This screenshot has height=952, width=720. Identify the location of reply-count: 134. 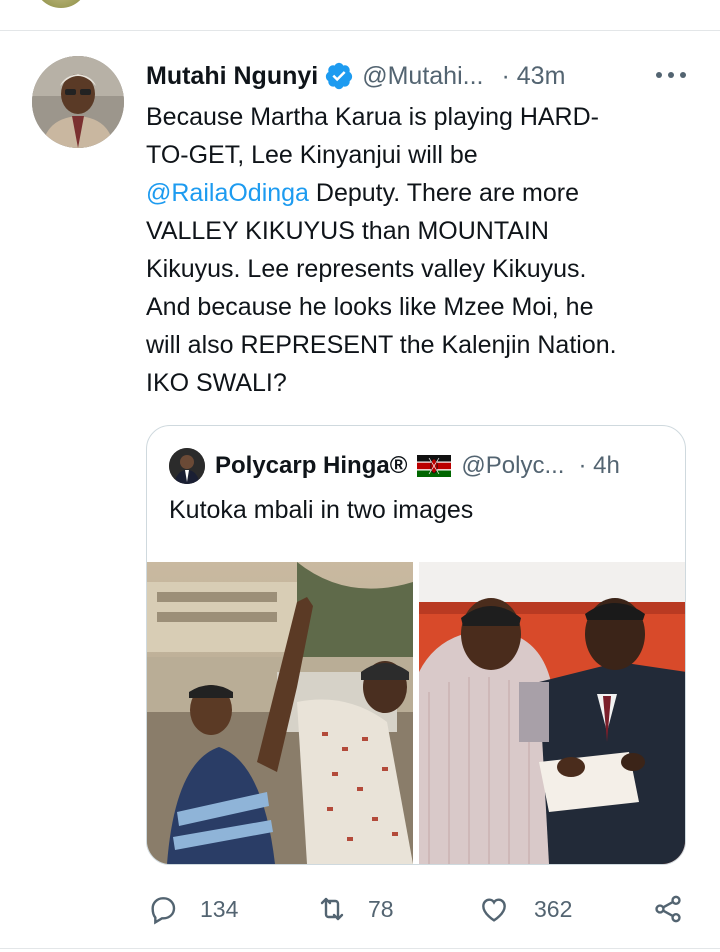
(219, 908).